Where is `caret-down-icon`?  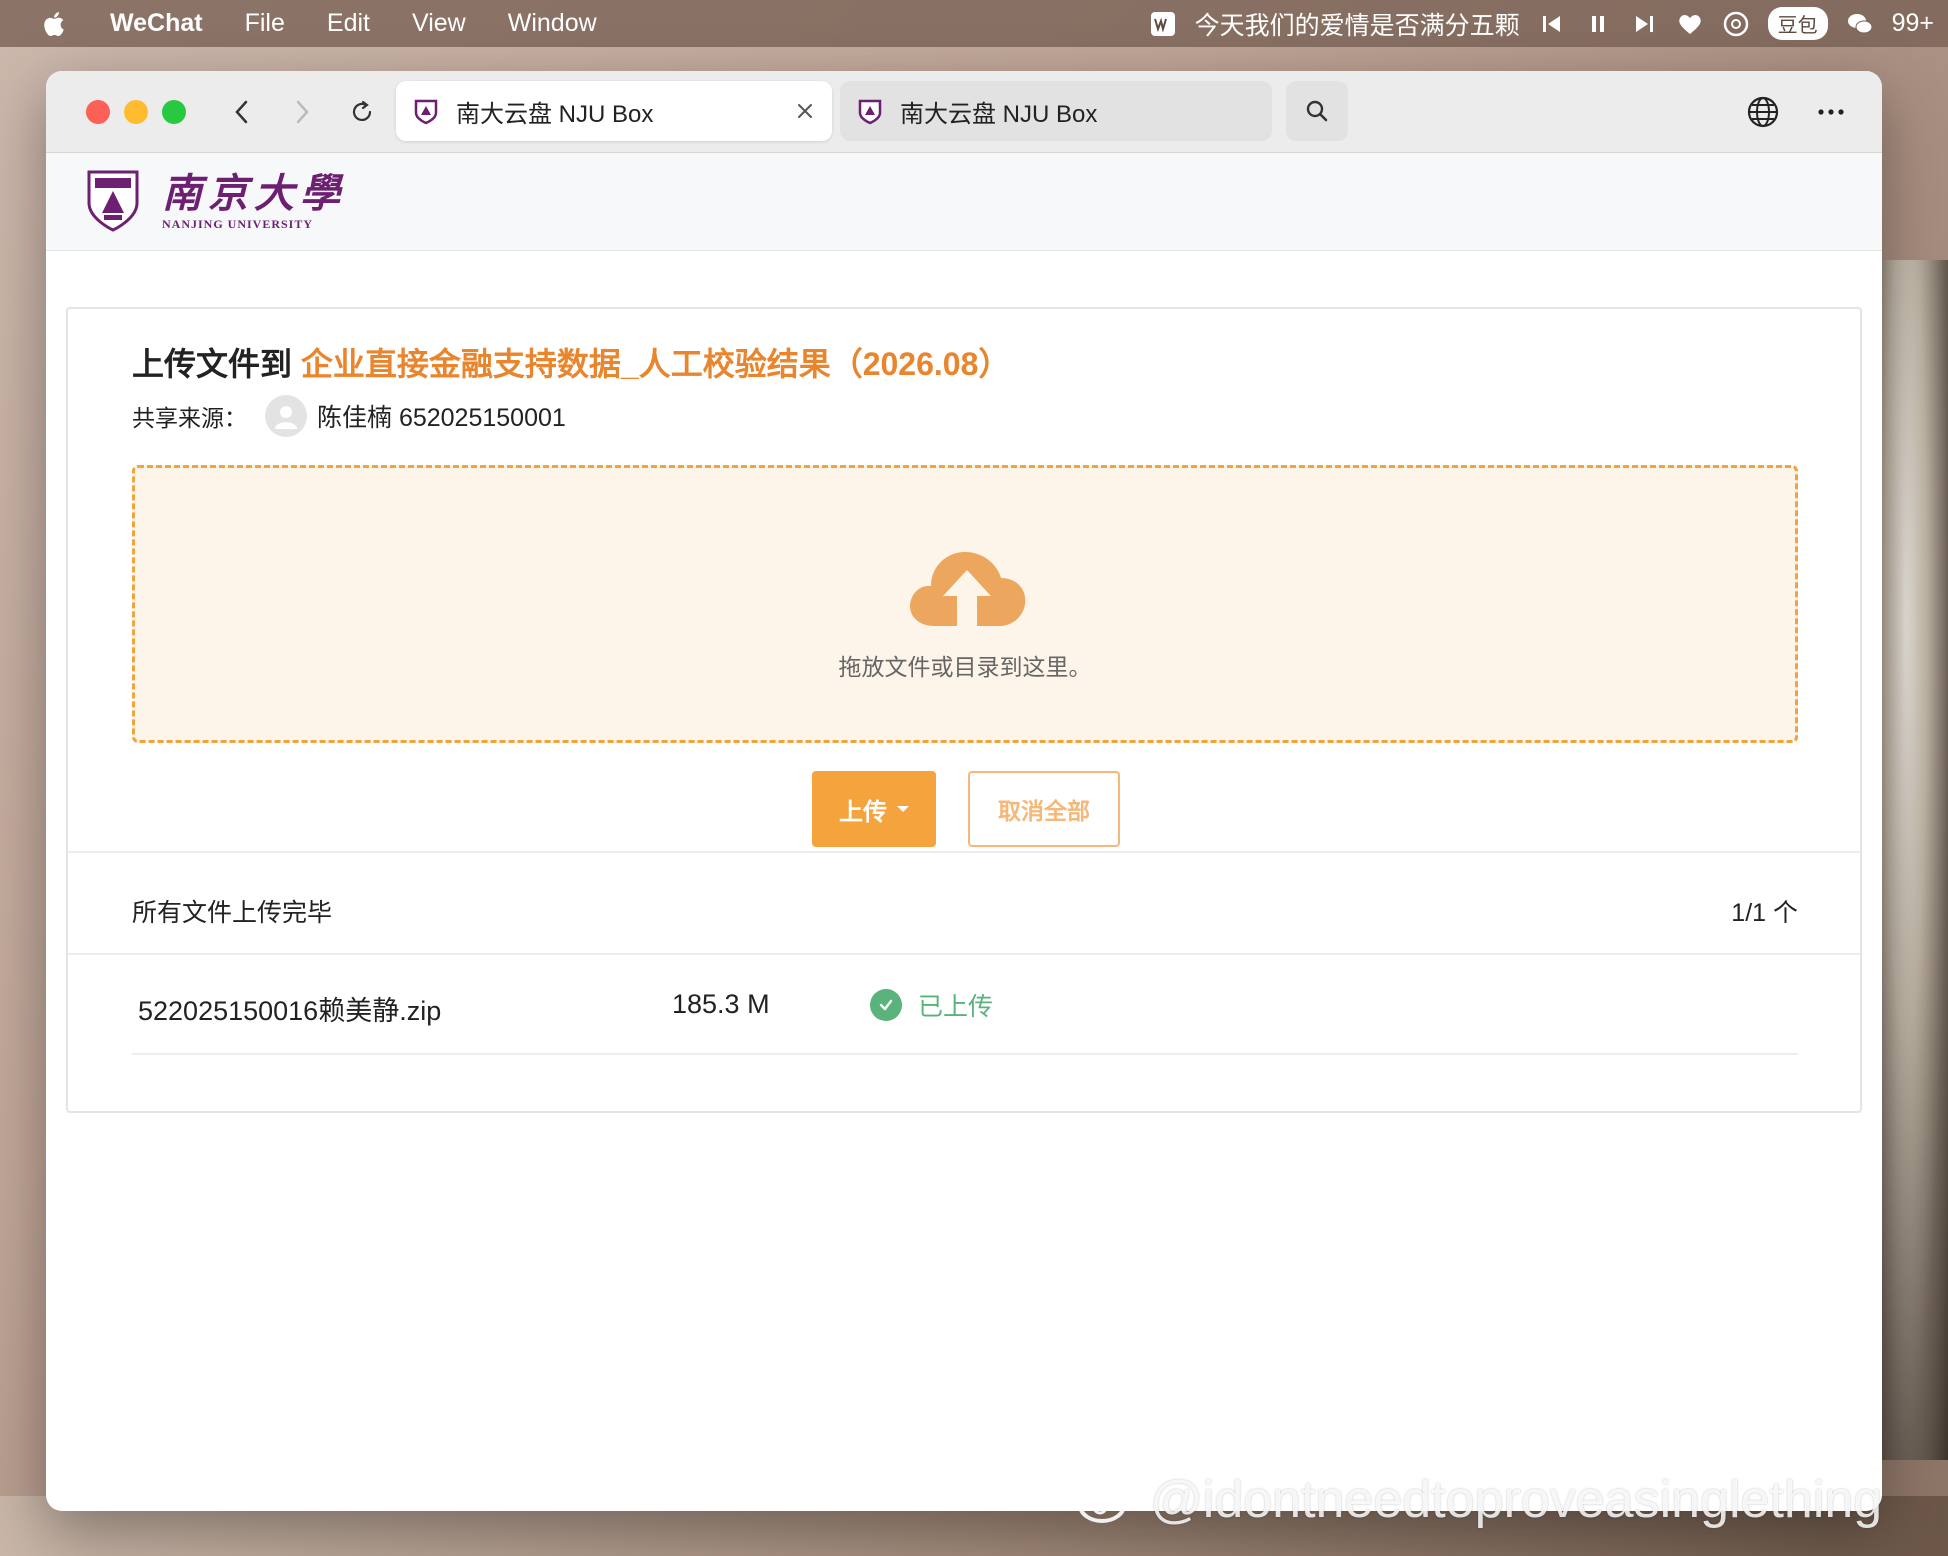 caret-down-icon is located at coordinates (903, 809).